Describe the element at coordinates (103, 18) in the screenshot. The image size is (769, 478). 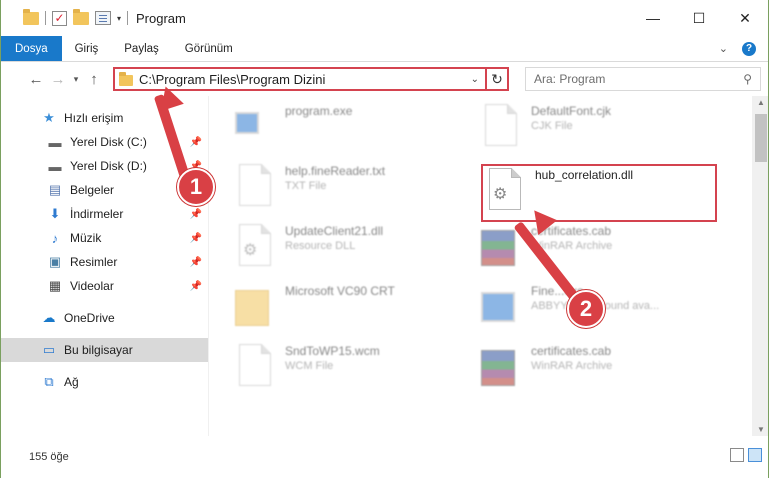
I see `properties-icon` at that location.